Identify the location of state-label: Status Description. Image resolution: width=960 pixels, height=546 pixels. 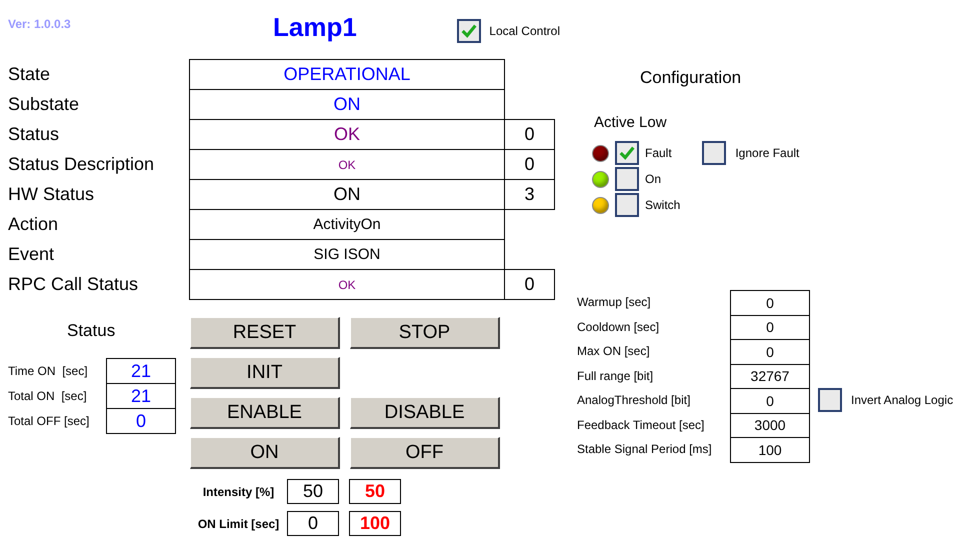
(82, 164).